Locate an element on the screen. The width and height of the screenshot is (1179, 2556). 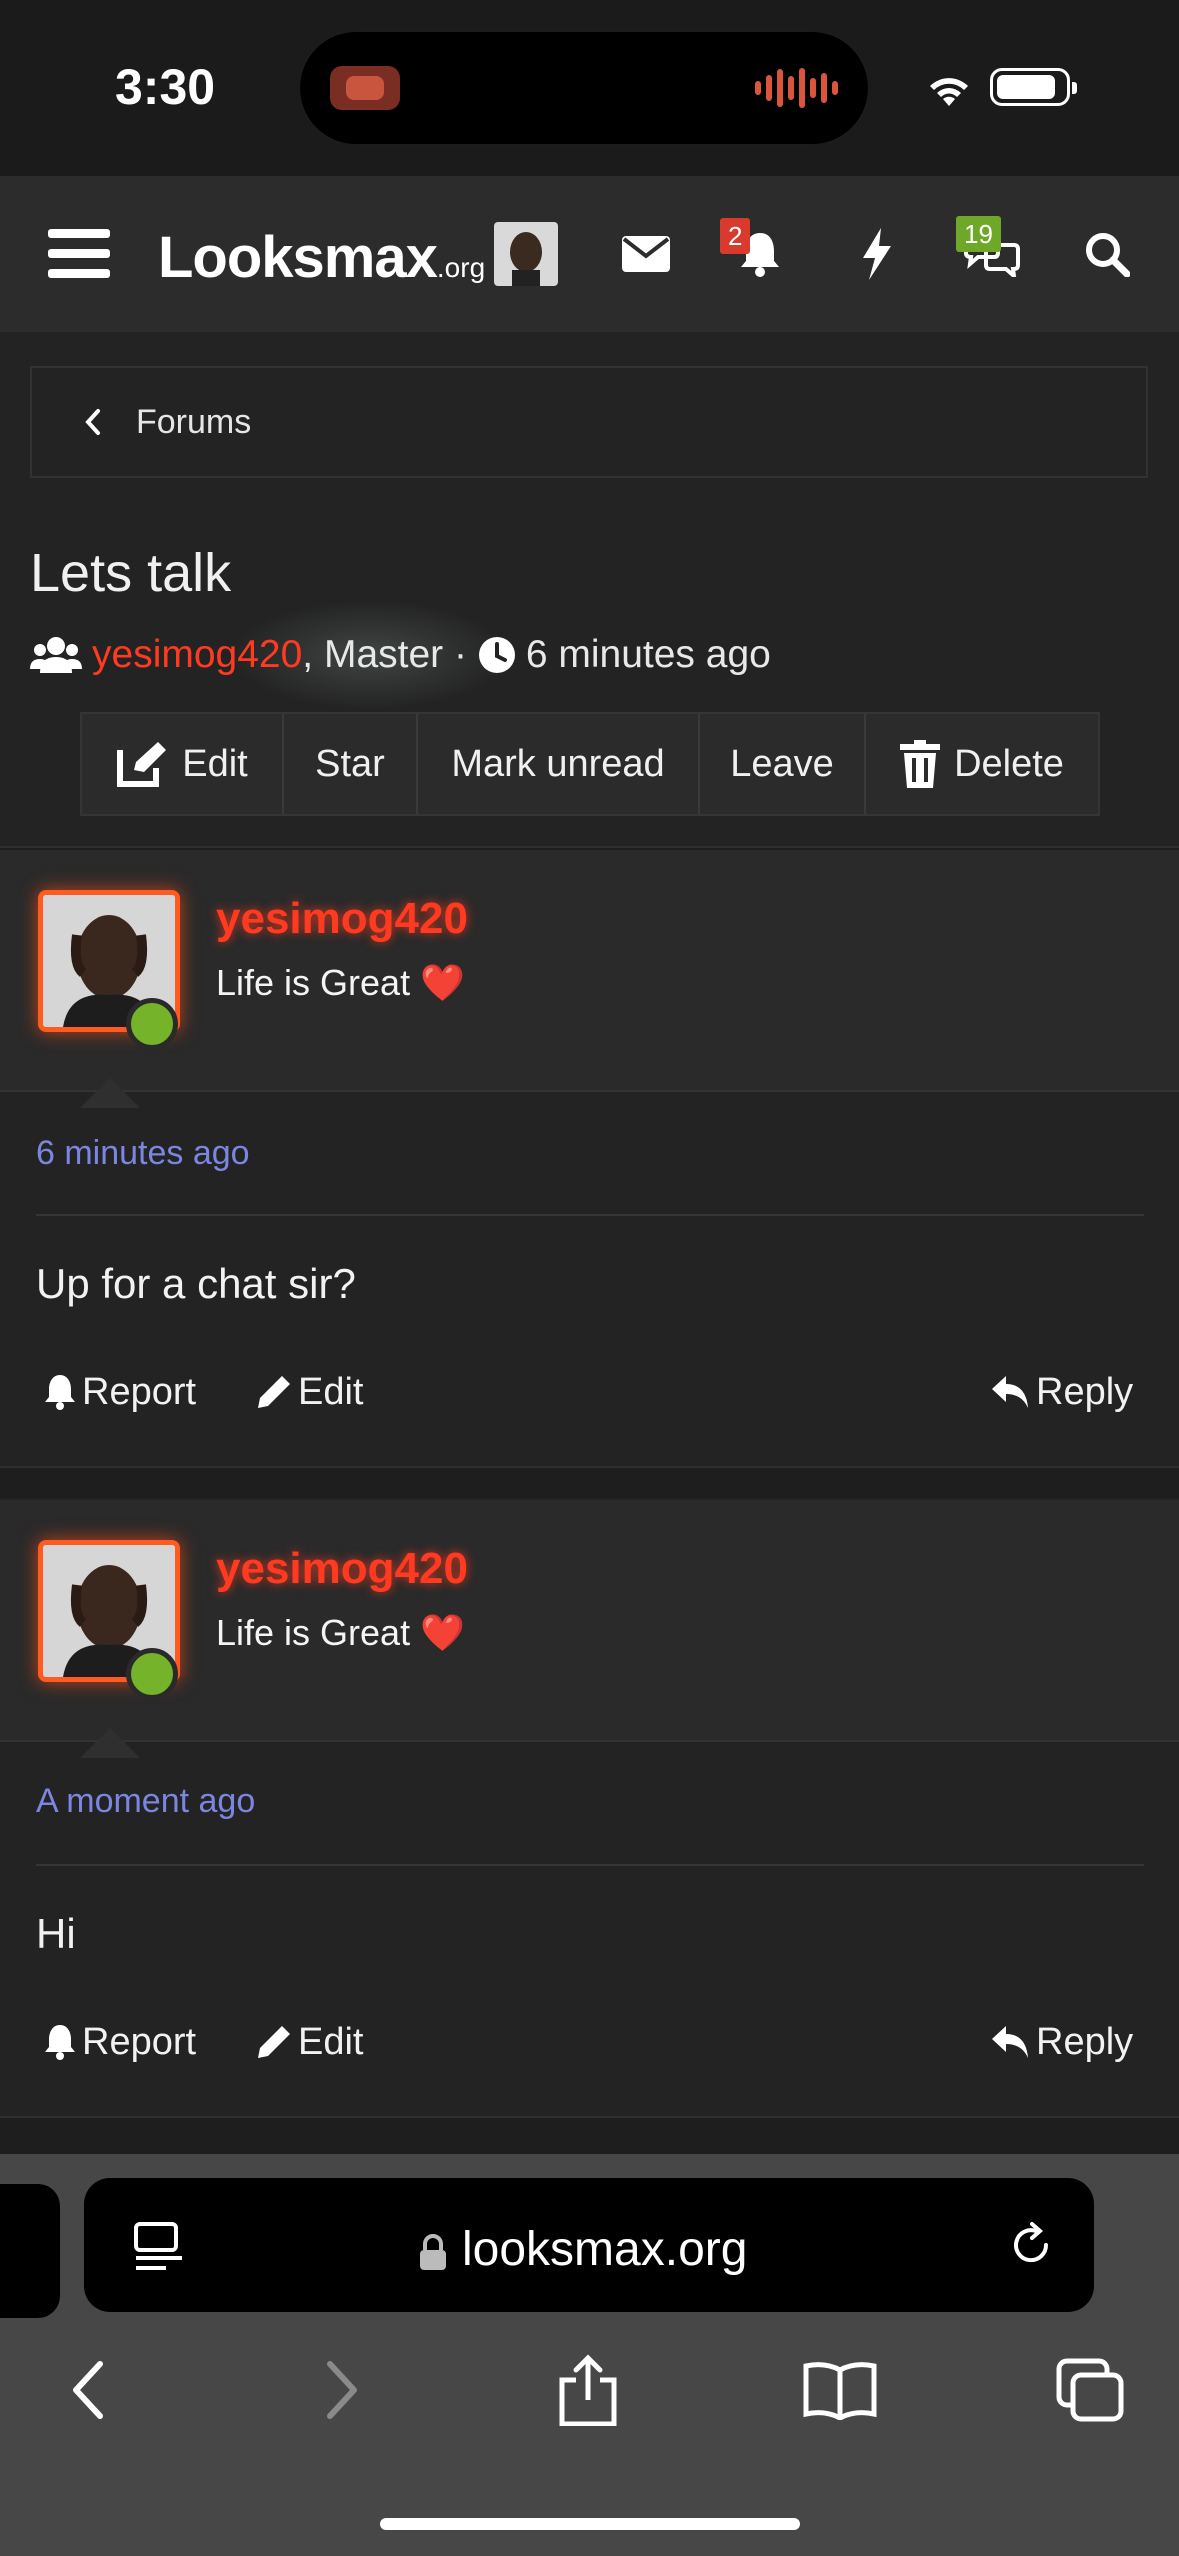
breadcrumb: Forums is located at coordinates (589, 422).